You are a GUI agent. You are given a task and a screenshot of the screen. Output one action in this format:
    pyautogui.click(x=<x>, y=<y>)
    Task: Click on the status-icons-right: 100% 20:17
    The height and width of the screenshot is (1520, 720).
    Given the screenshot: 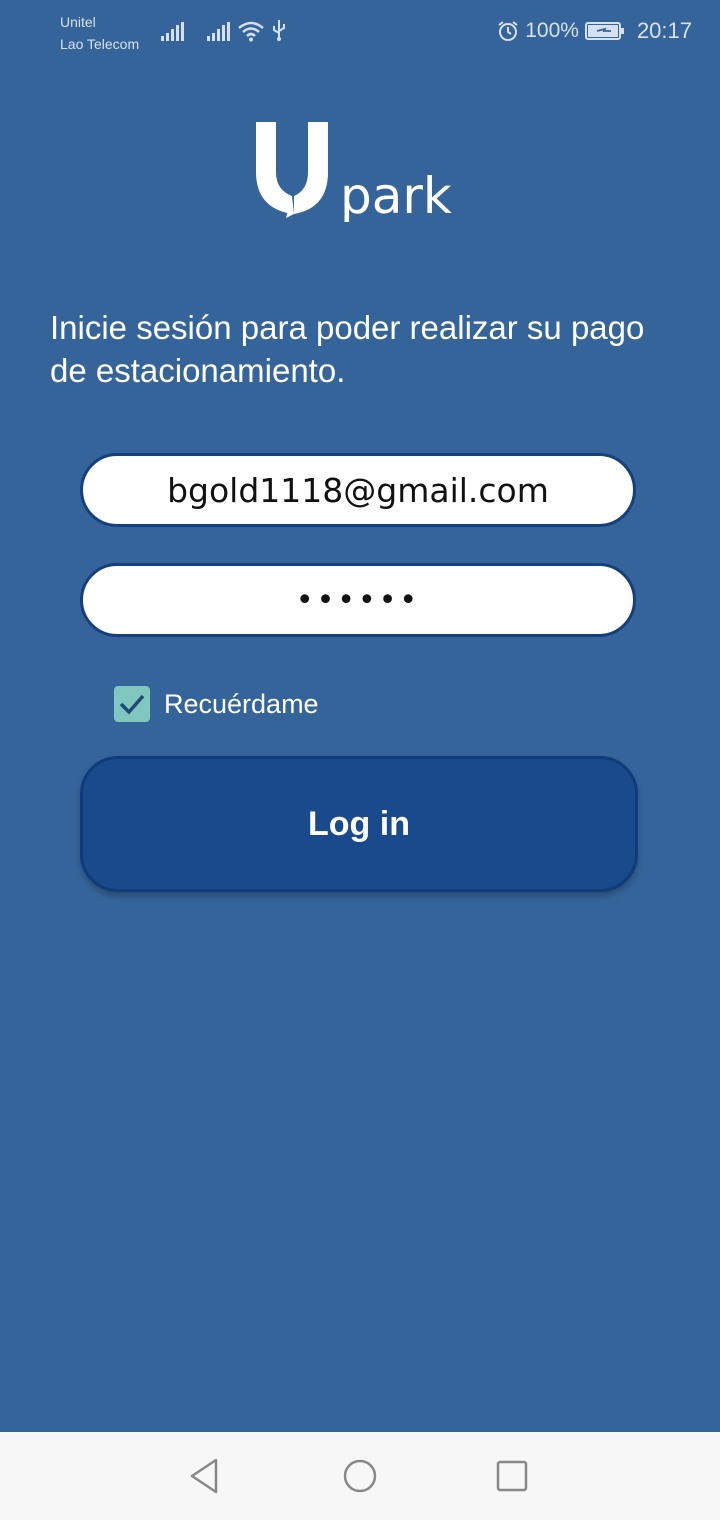 What is the action you would take?
    pyautogui.click(x=594, y=31)
    